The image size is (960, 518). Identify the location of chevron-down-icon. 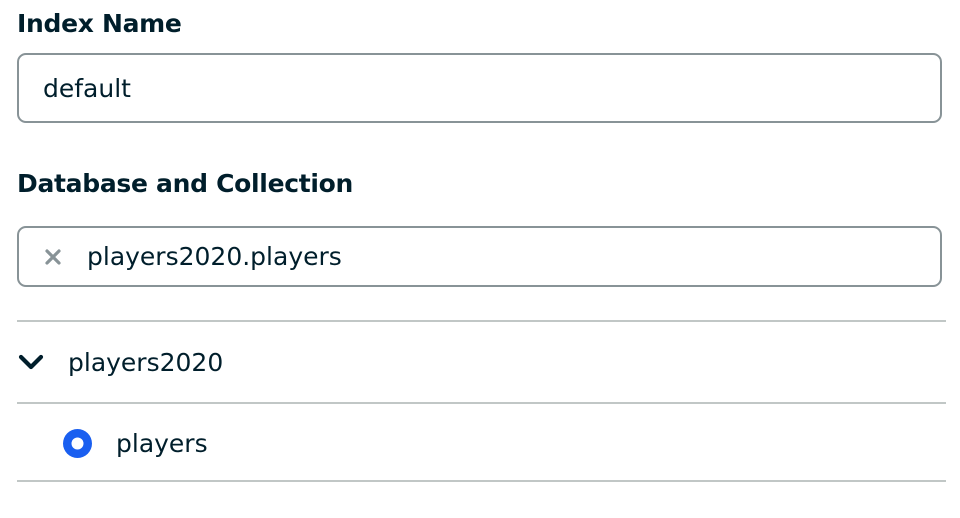
(31, 362).